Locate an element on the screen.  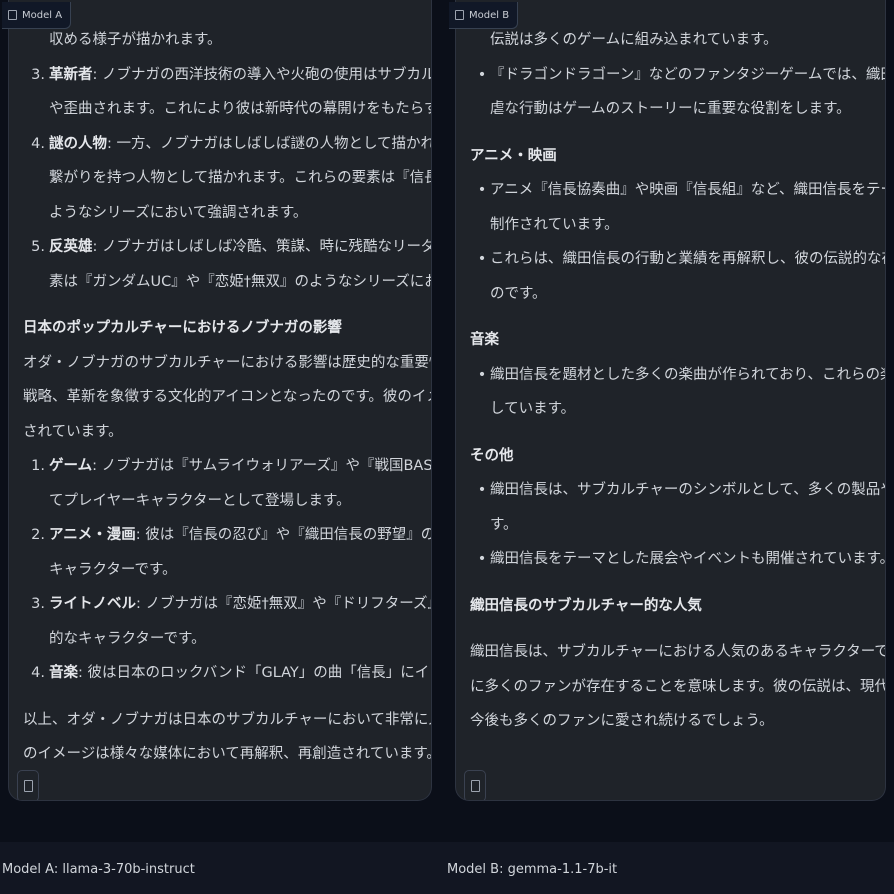
model-a-name: Model A: llama-3-70b-instruct is located at coordinates (98, 869).